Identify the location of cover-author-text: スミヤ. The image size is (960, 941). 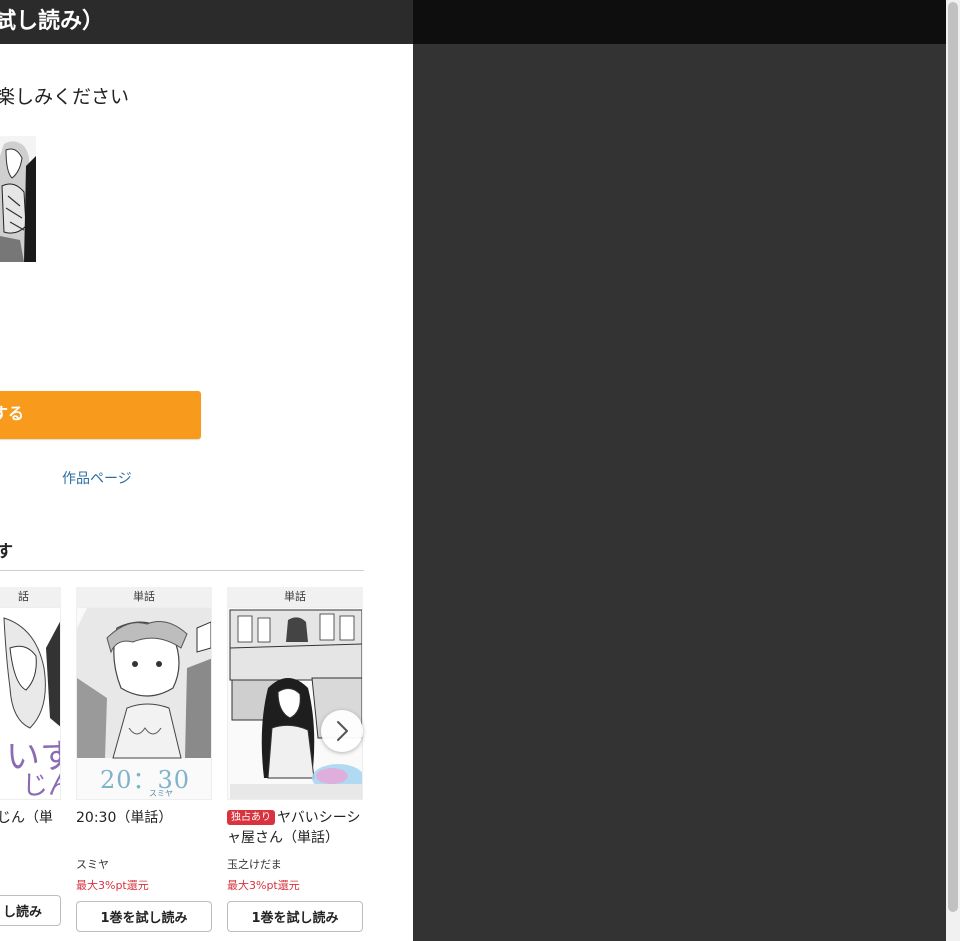
(161, 793).